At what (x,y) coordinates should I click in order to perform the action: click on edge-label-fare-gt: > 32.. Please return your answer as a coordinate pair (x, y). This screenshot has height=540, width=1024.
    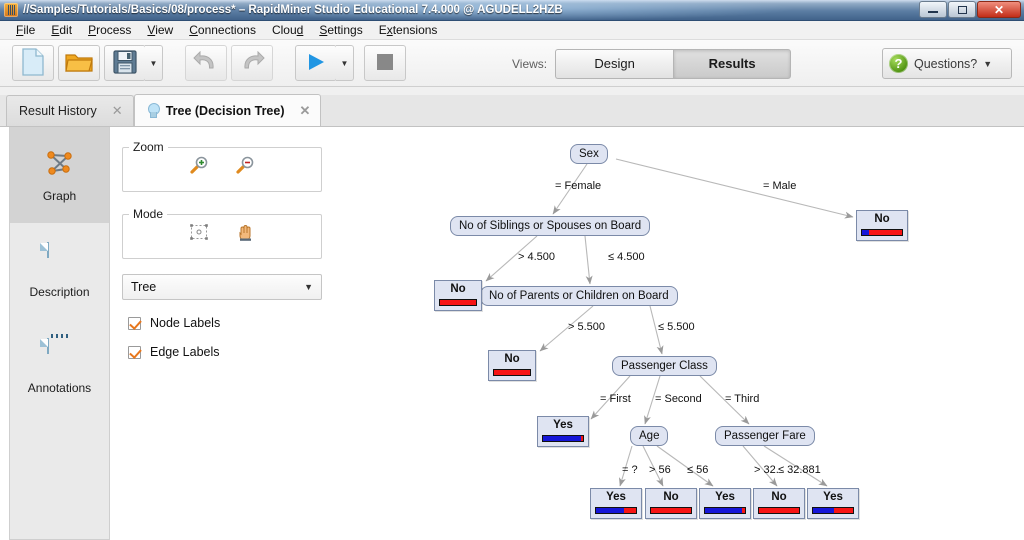
    Looking at the image, I should click on (766, 470).